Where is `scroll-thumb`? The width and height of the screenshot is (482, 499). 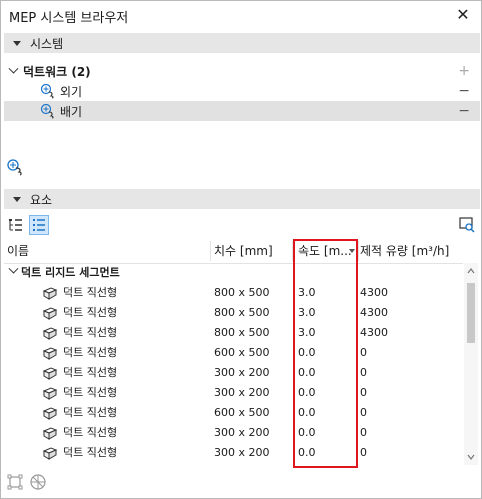 scroll-thumb is located at coordinates (471, 313).